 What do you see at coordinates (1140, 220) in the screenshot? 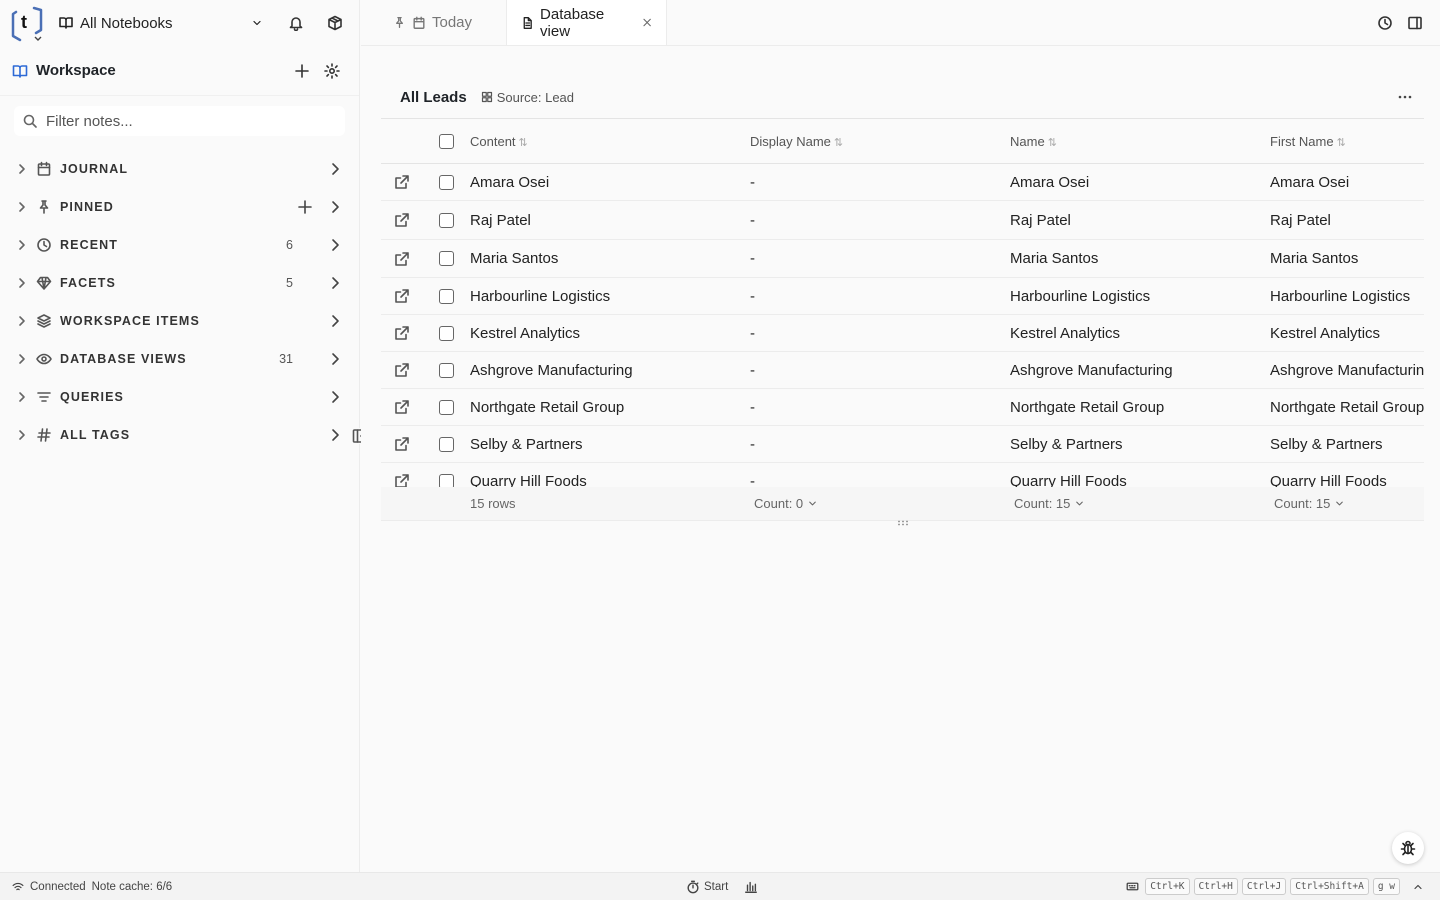
I see `cell-name: Raj Patel` at bounding box center [1140, 220].